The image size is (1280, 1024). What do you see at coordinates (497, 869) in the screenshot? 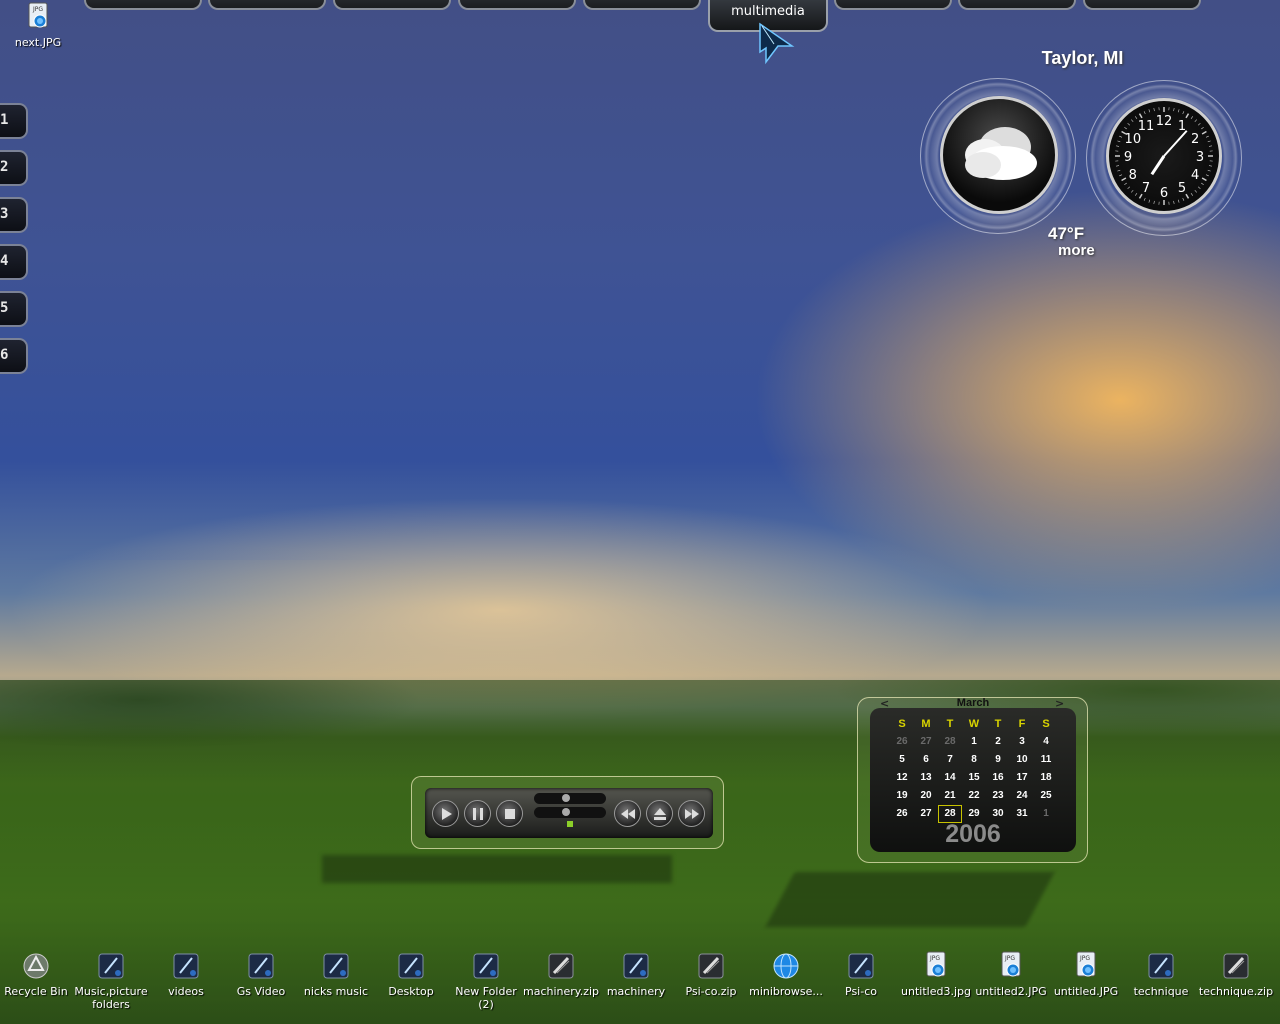
I see `player-shadow` at bounding box center [497, 869].